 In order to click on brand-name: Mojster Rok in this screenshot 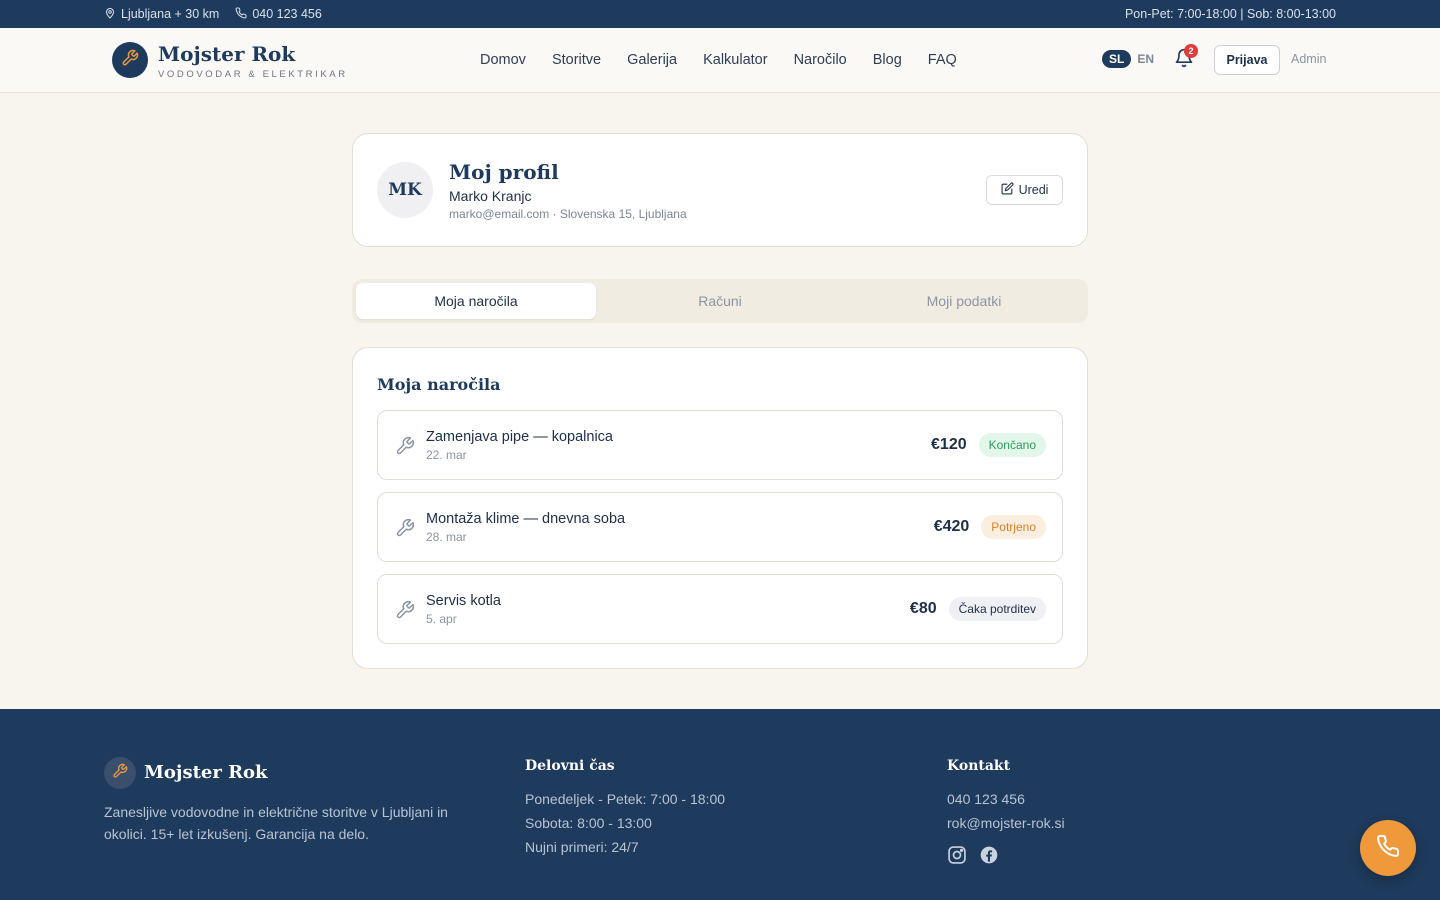, I will do `click(226, 54)`.